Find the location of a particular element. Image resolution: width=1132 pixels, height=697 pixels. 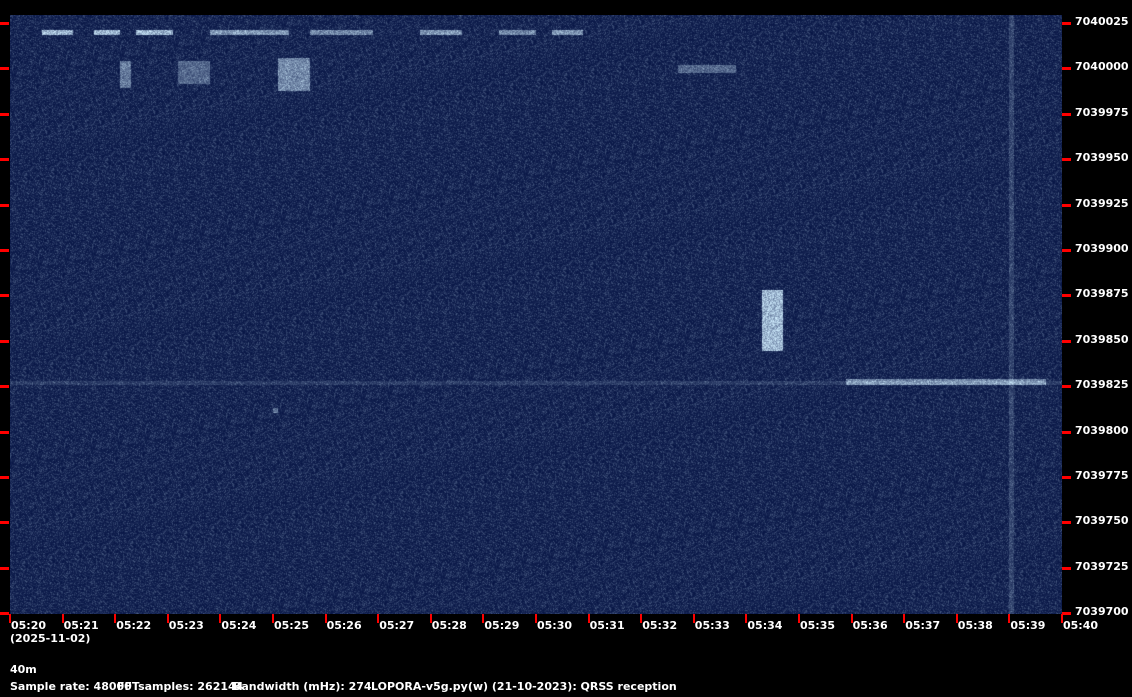

x-tick-label: 05:20 is located at coordinates (29, 625).